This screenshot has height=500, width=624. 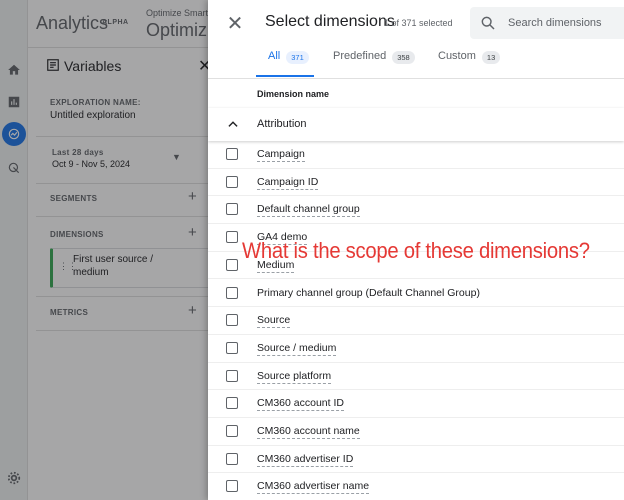 What do you see at coordinates (313, 487) in the screenshot?
I see `dimension-name: CM360 advertiser name` at bounding box center [313, 487].